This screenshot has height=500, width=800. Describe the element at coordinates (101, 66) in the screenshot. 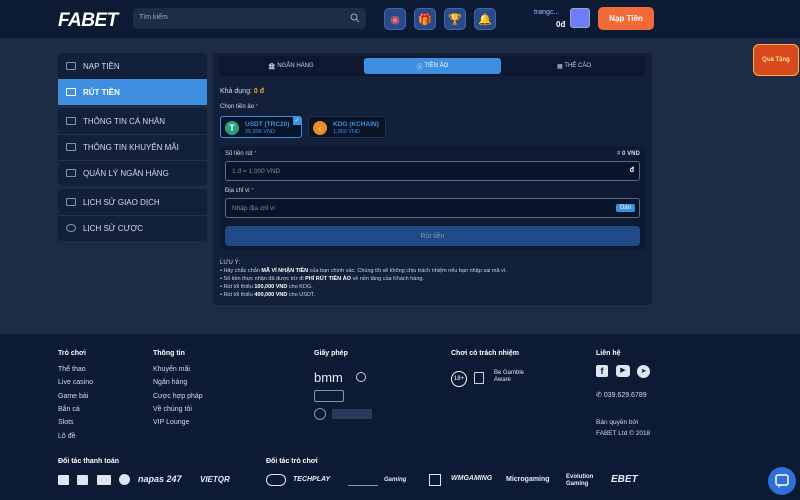

I see `sidebar-item-label: NẠP TIỀN` at that location.